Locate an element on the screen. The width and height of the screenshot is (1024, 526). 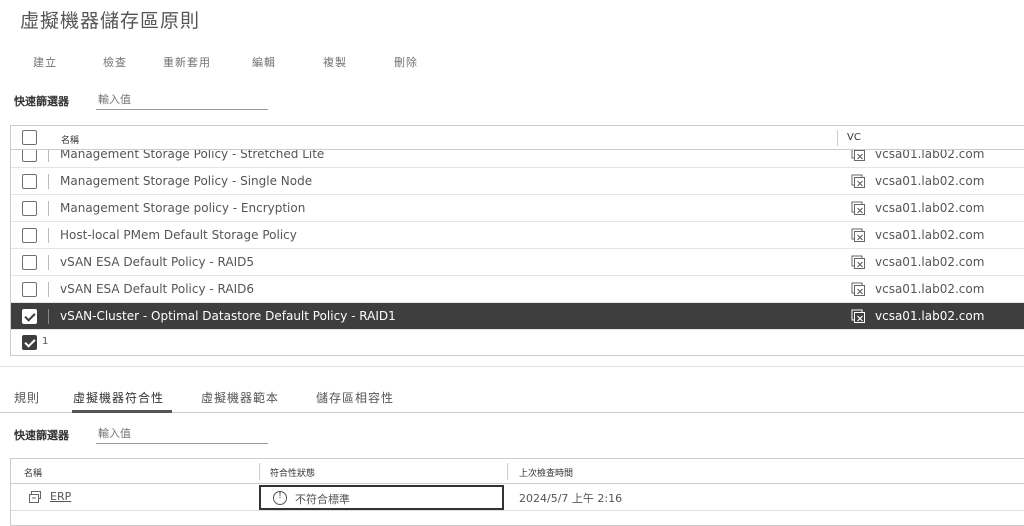
tab-rules: 規則 is located at coordinates (27, 397).